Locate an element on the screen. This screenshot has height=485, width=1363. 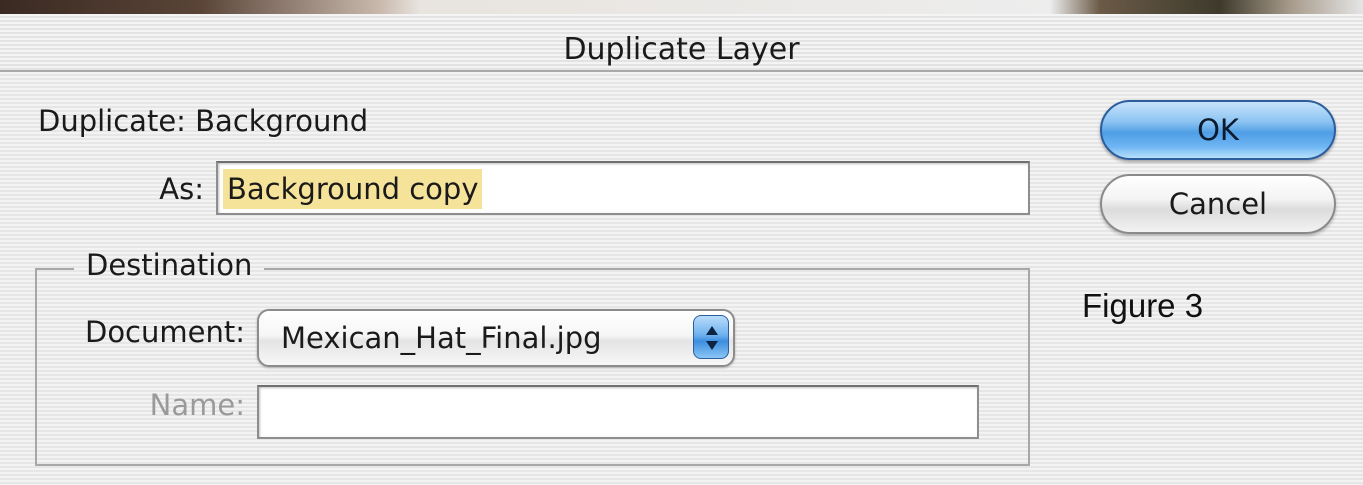
name-field is located at coordinates (618, 412).